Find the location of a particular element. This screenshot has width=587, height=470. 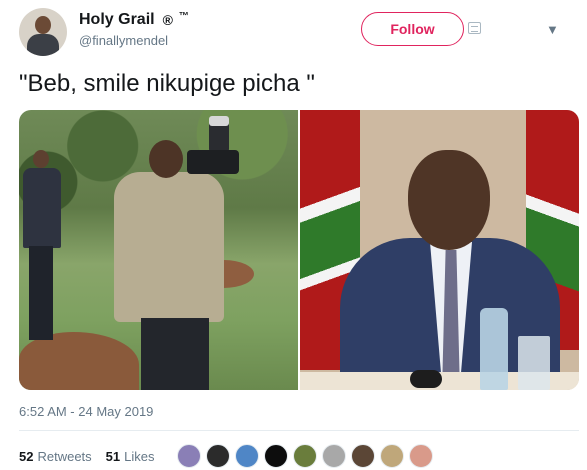

author-handle: @finallymendel is located at coordinates (123, 40).